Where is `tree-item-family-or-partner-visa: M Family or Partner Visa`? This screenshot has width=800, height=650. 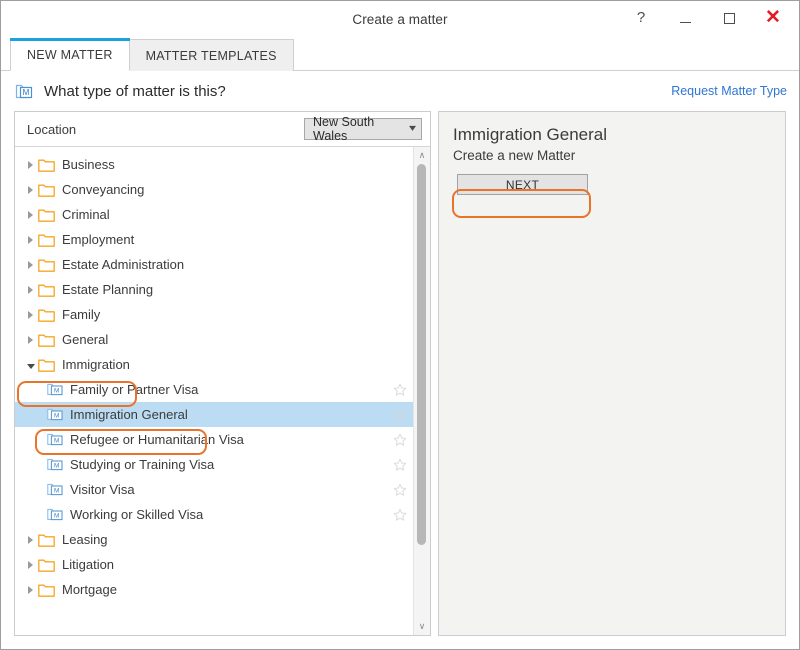 tree-item-family-or-partner-visa: M Family or Partner Visa is located at coordinates (214, 389).